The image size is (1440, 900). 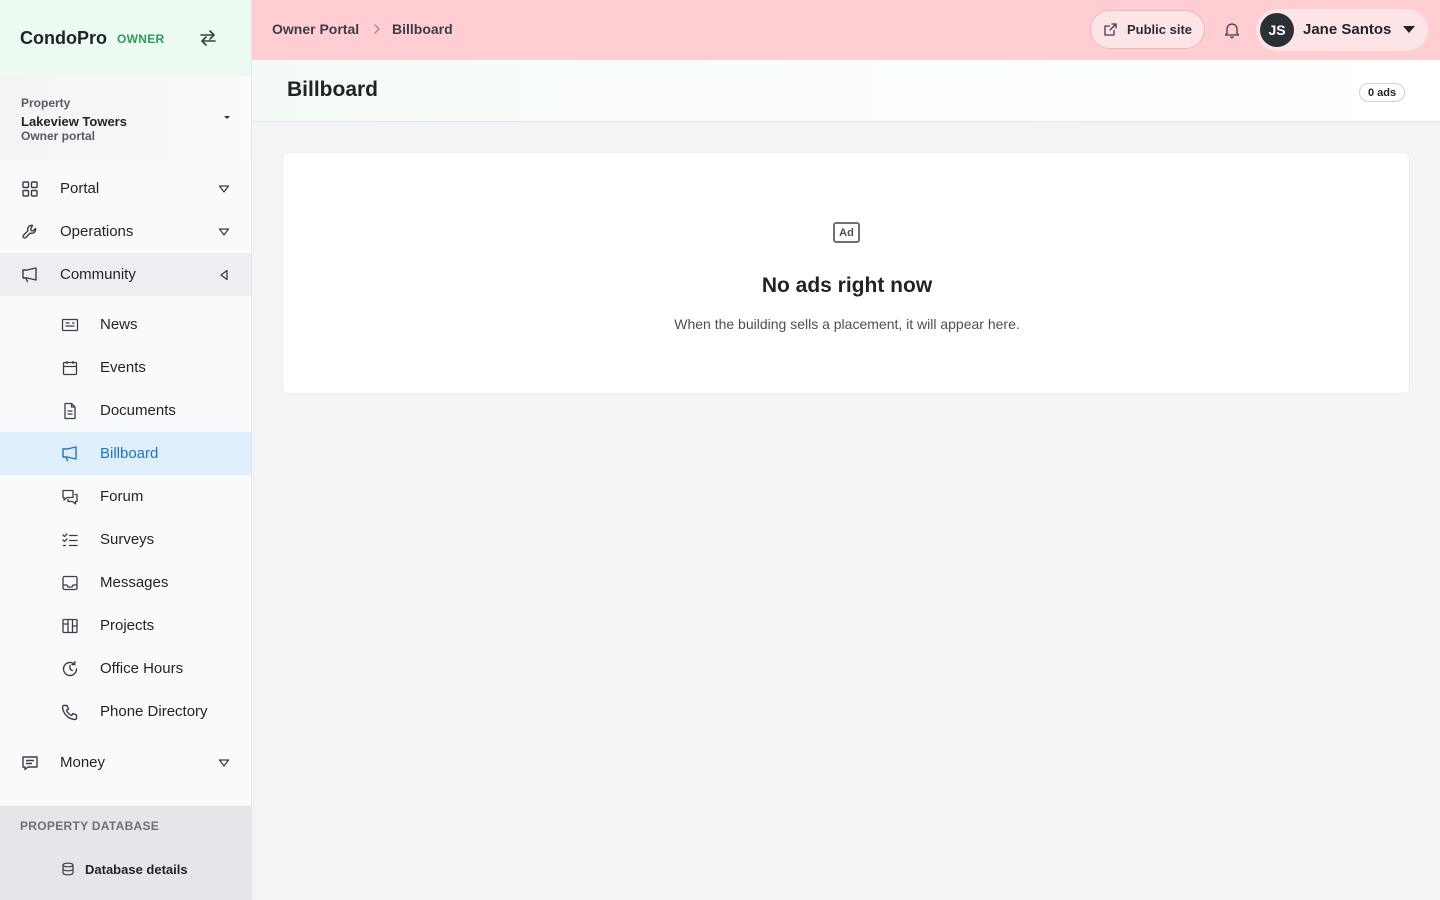 I want to click on bell-icon, so click(x=1232, y=30).